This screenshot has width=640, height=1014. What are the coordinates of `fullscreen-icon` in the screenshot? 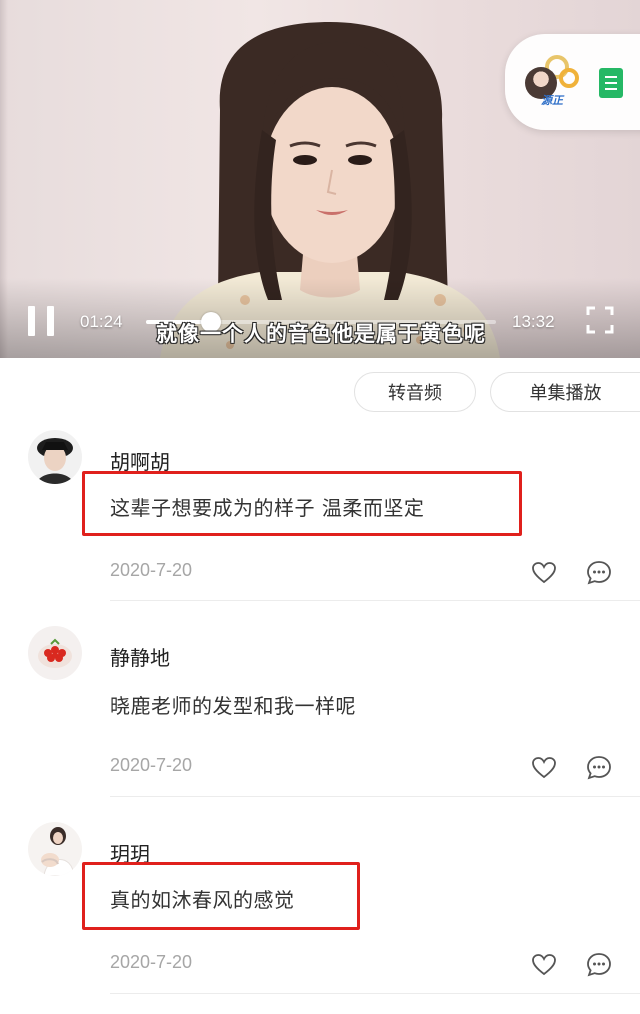 It's located at (600, 320).